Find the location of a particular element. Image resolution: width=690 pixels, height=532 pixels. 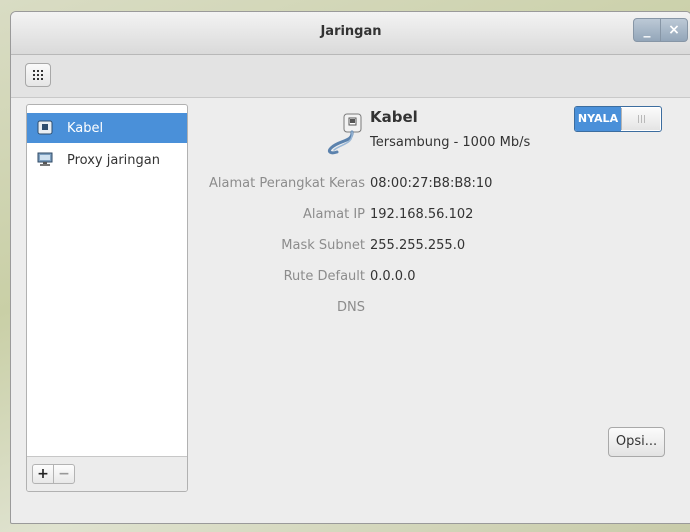

sidebar-actions: + − is located at coordinates (107, 473).